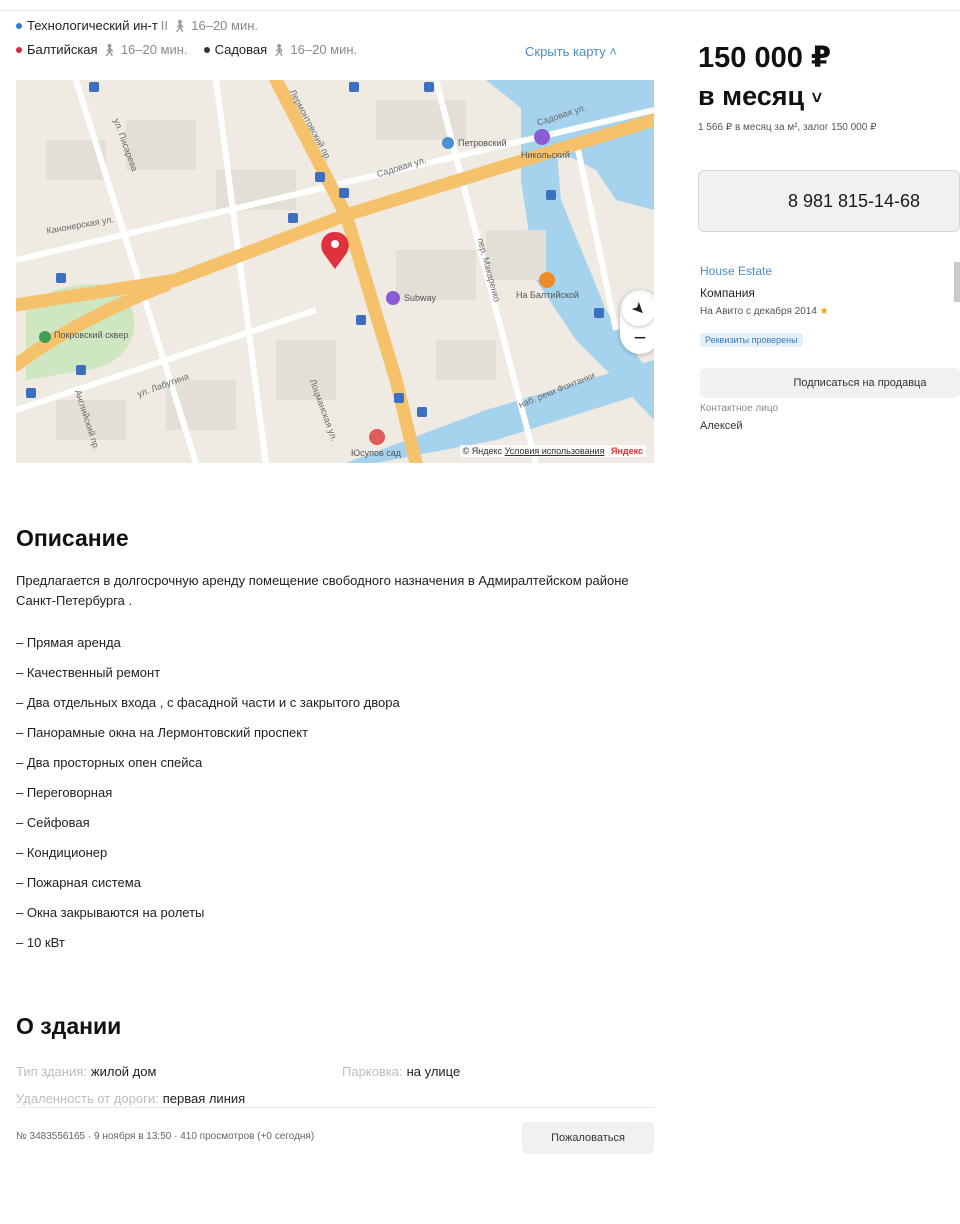 The width and height of the screenshot is (960, 1224). Describe the element at coordinates (78, 882) in the screenshot. I see `list-item: – Пожарная система` at that location.